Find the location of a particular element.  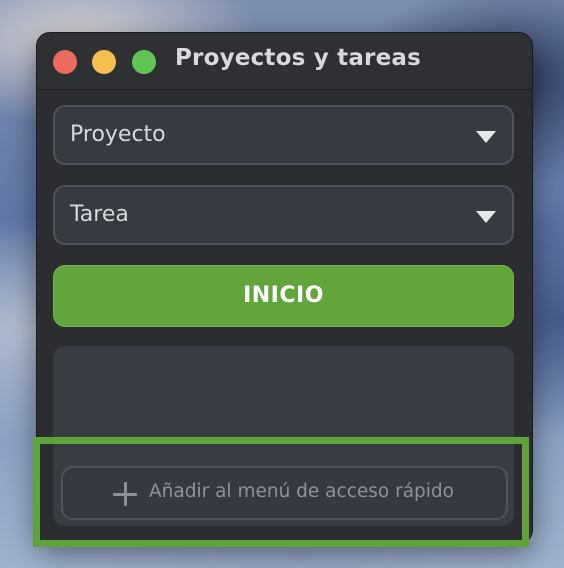

task-select-value: Tarea is located at coordinates (99, 214).